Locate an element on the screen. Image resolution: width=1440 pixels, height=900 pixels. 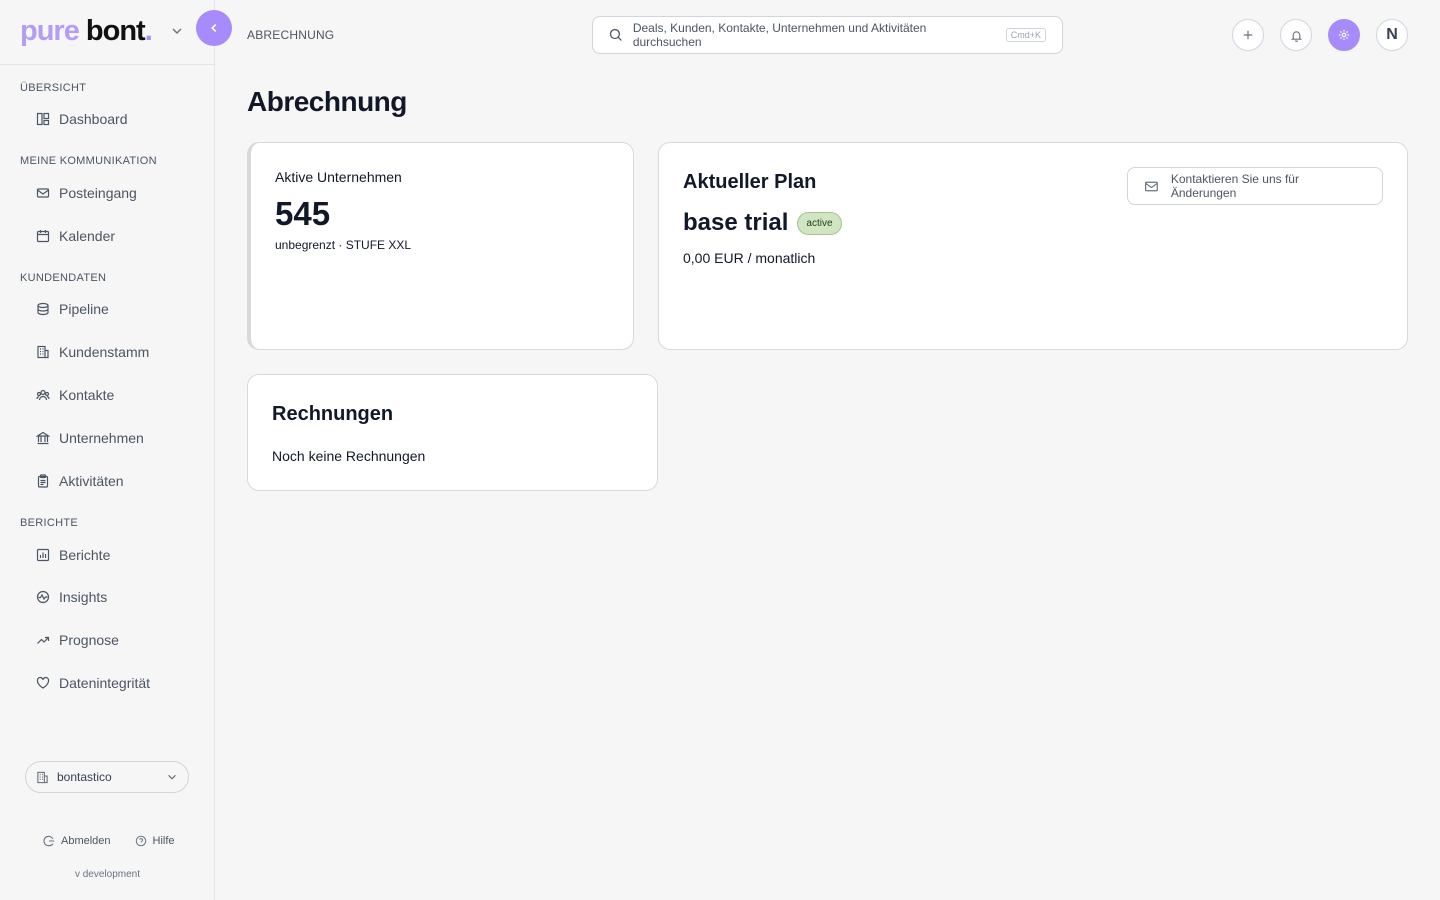
sidebar-item-inbox: Posteingang is located at coordinates (86, 193).